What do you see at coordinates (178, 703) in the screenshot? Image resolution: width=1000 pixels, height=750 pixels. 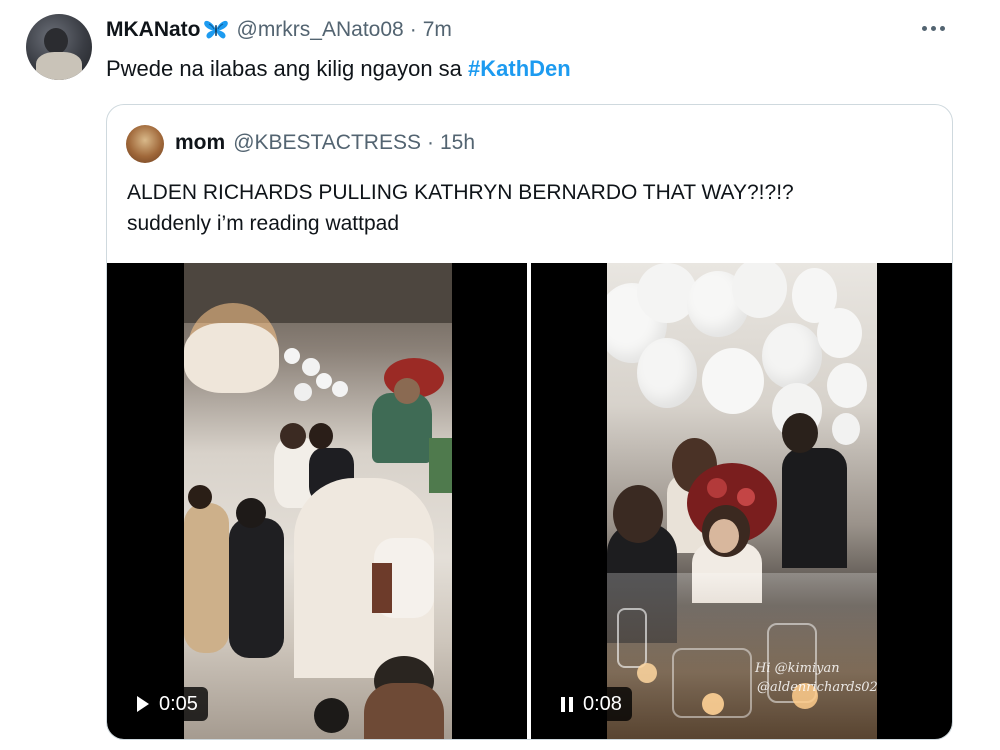 I see `video-time: 0:05` at bounding box center [178, 703].